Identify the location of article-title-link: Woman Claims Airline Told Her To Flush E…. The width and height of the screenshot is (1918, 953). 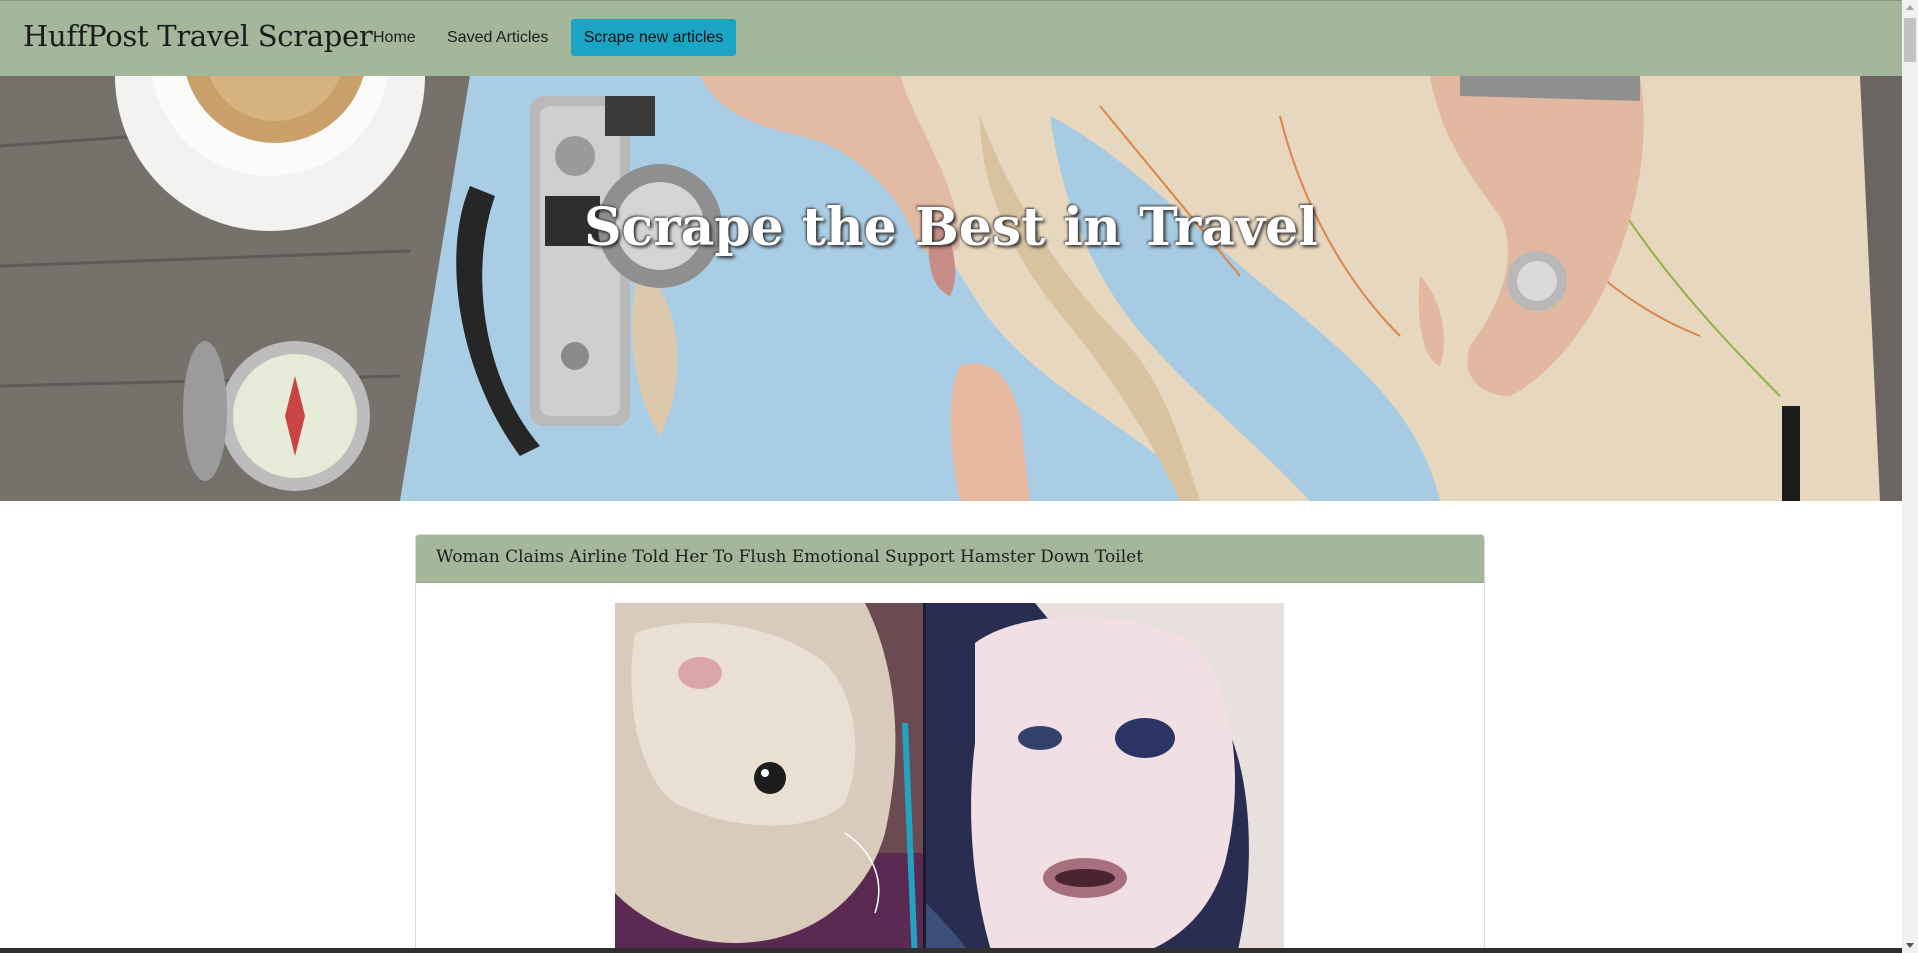
(960, 551).